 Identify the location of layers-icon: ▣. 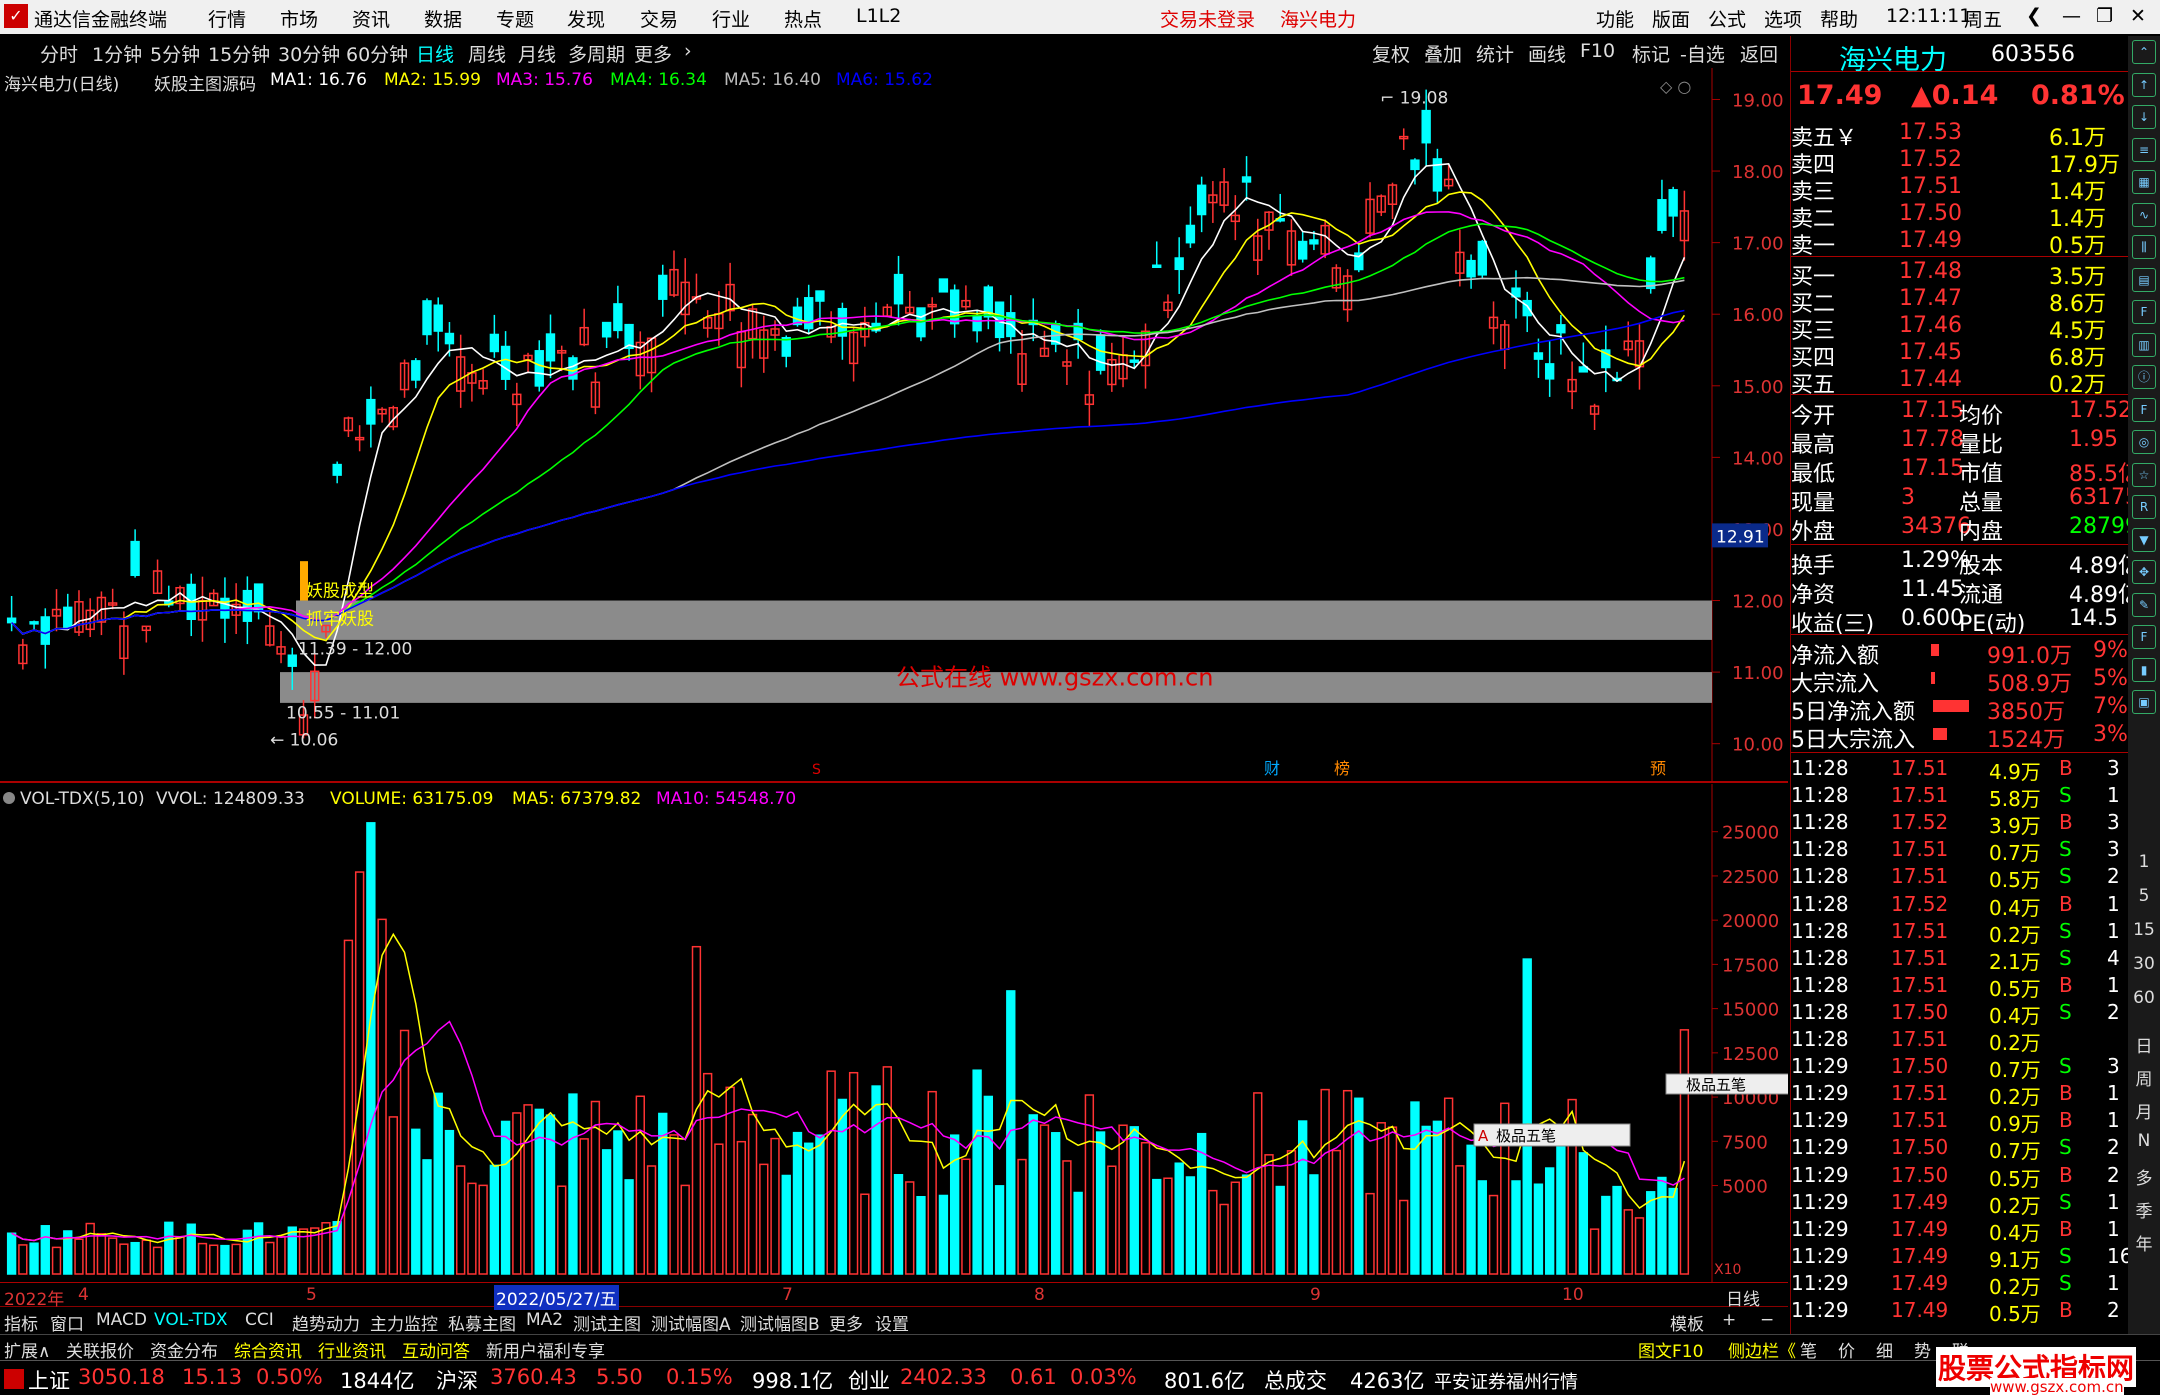
(2144, 702).